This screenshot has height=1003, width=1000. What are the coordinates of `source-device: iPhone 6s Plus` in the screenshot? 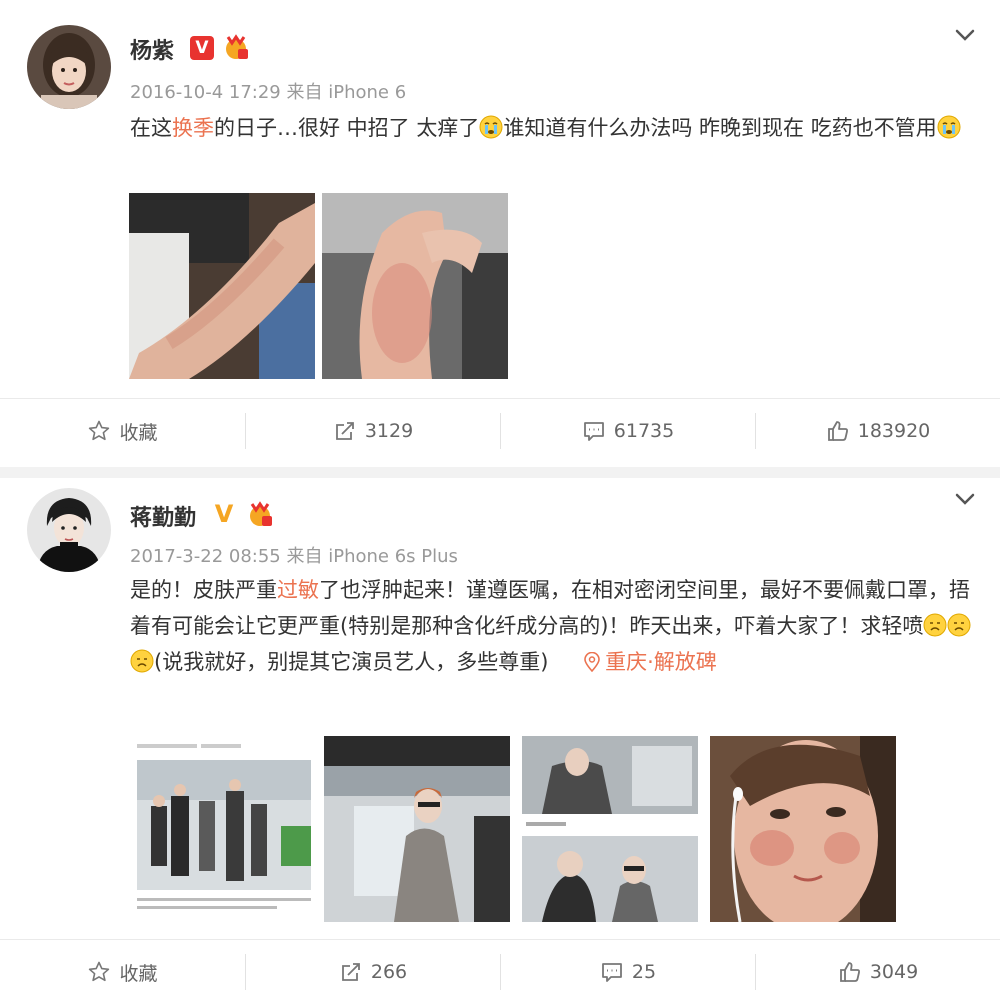 It's located at (393, 556).